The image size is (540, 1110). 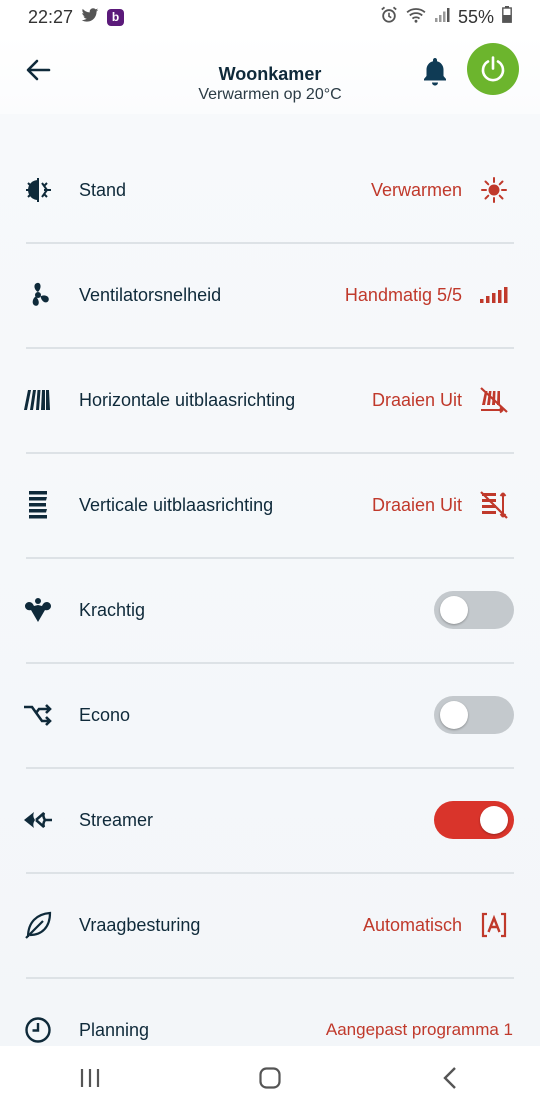 I want to click on row-value: Automatisch, so click(x=412, y=924).